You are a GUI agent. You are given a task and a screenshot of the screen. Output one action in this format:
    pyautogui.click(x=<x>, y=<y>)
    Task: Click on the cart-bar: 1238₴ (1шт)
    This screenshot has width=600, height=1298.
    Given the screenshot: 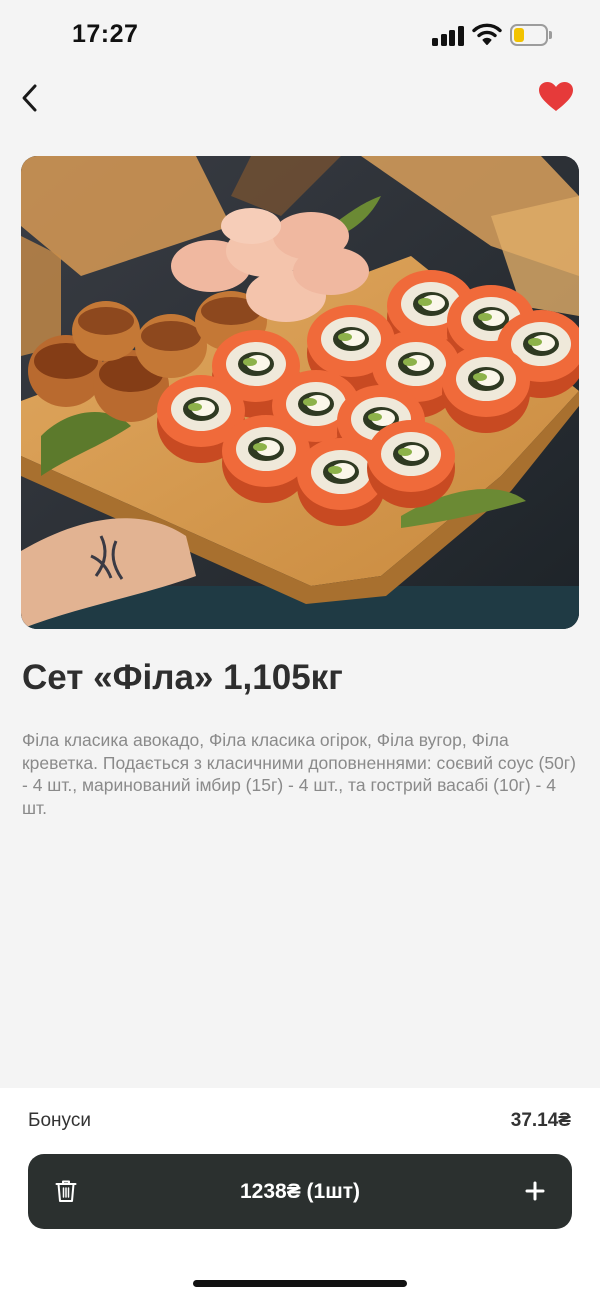 What is the action you would take?
    pyautogui.click(x=300, y=1191)
    